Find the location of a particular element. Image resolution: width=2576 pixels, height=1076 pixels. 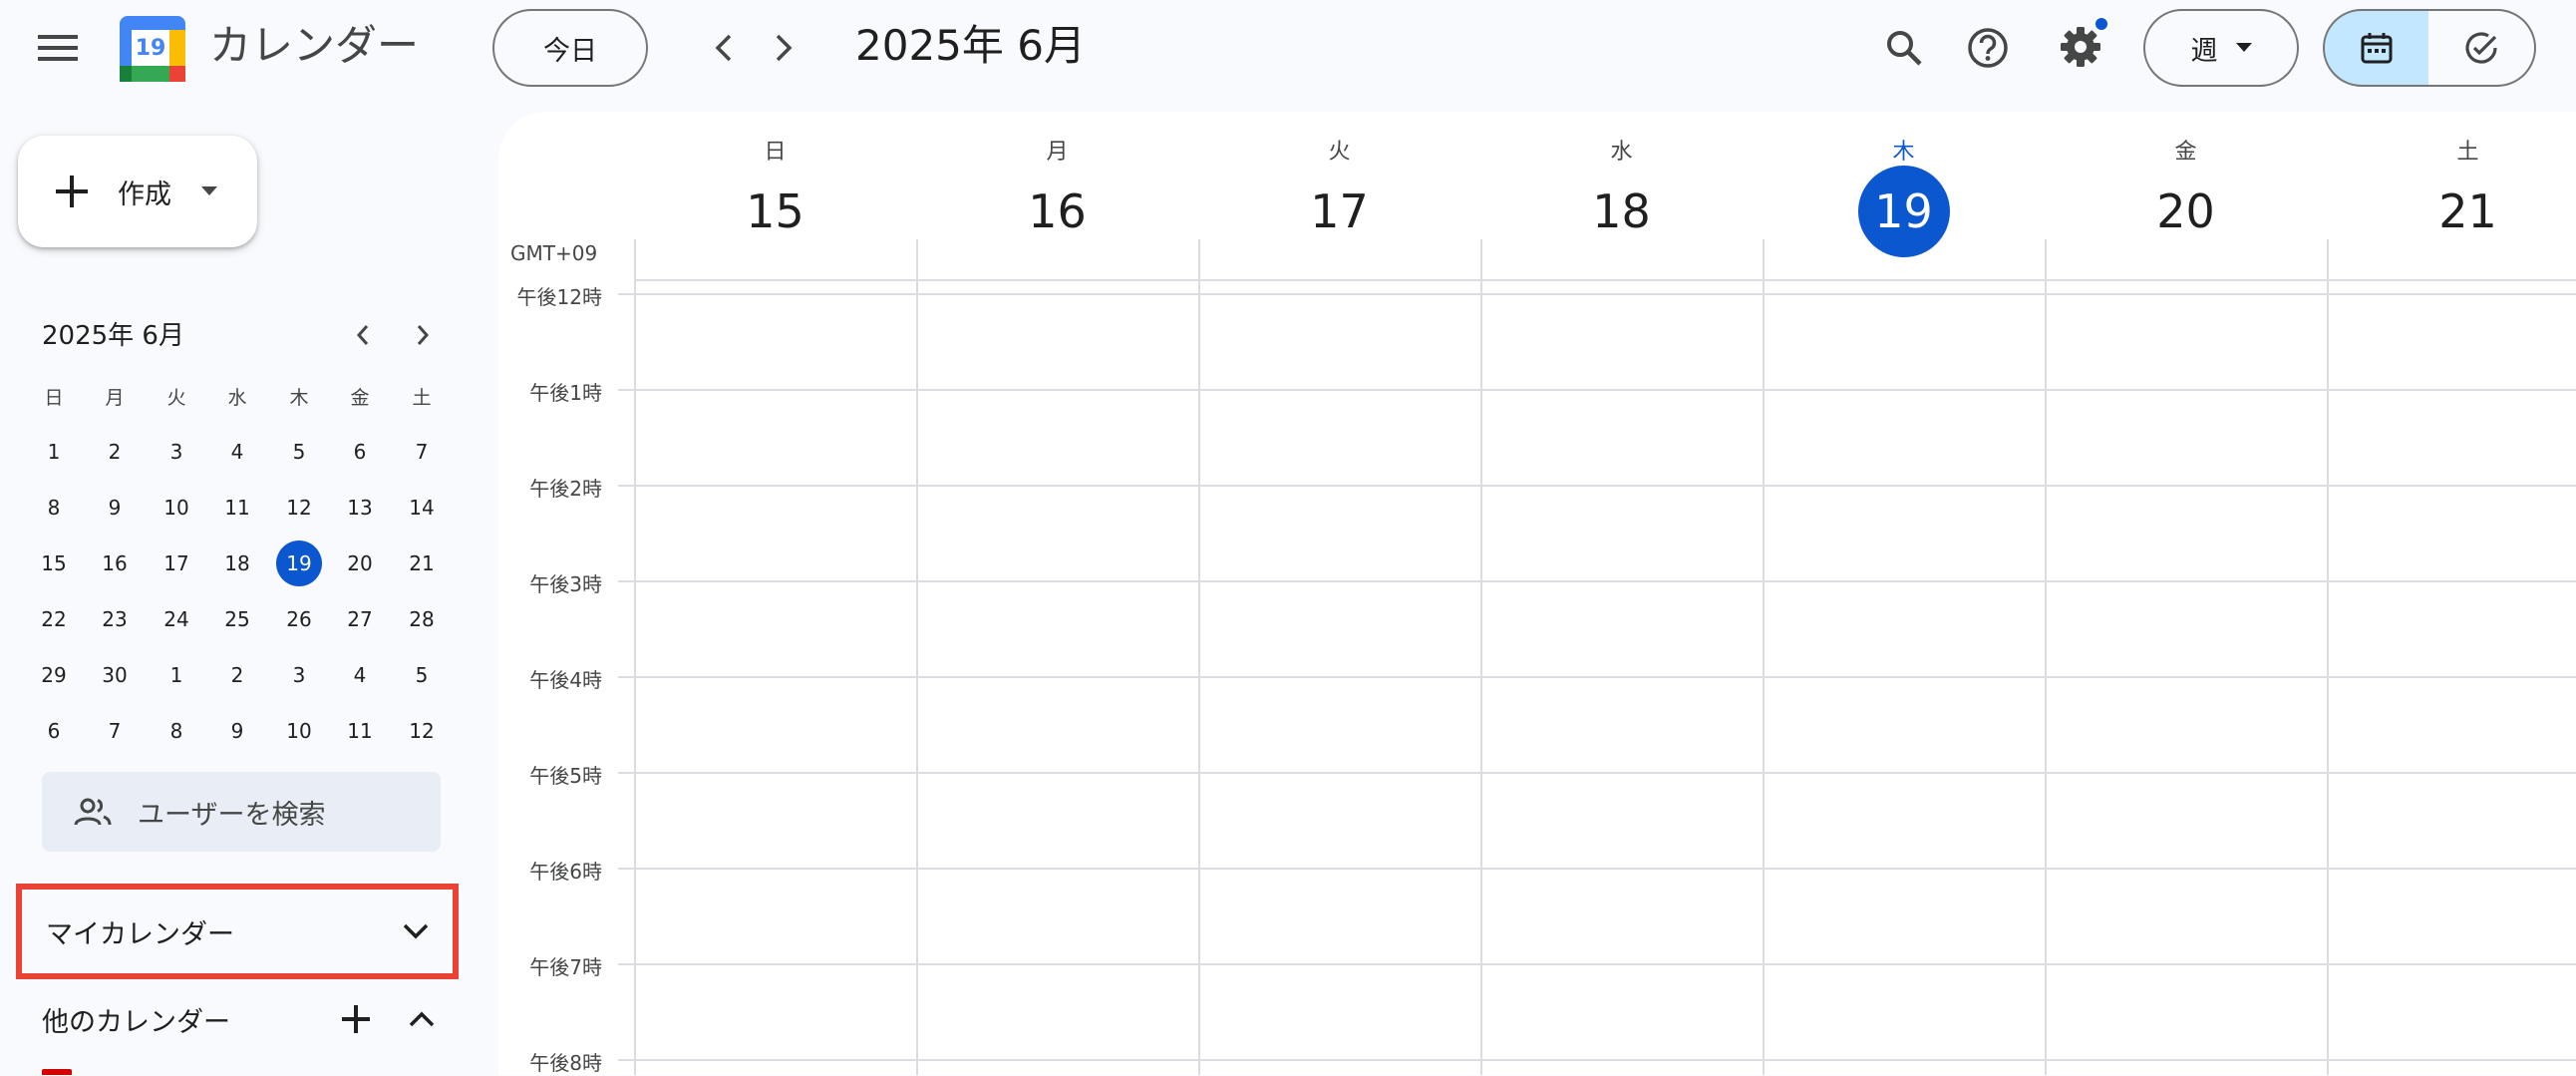

caret-down-icon is located at coordinates (2243, 47).